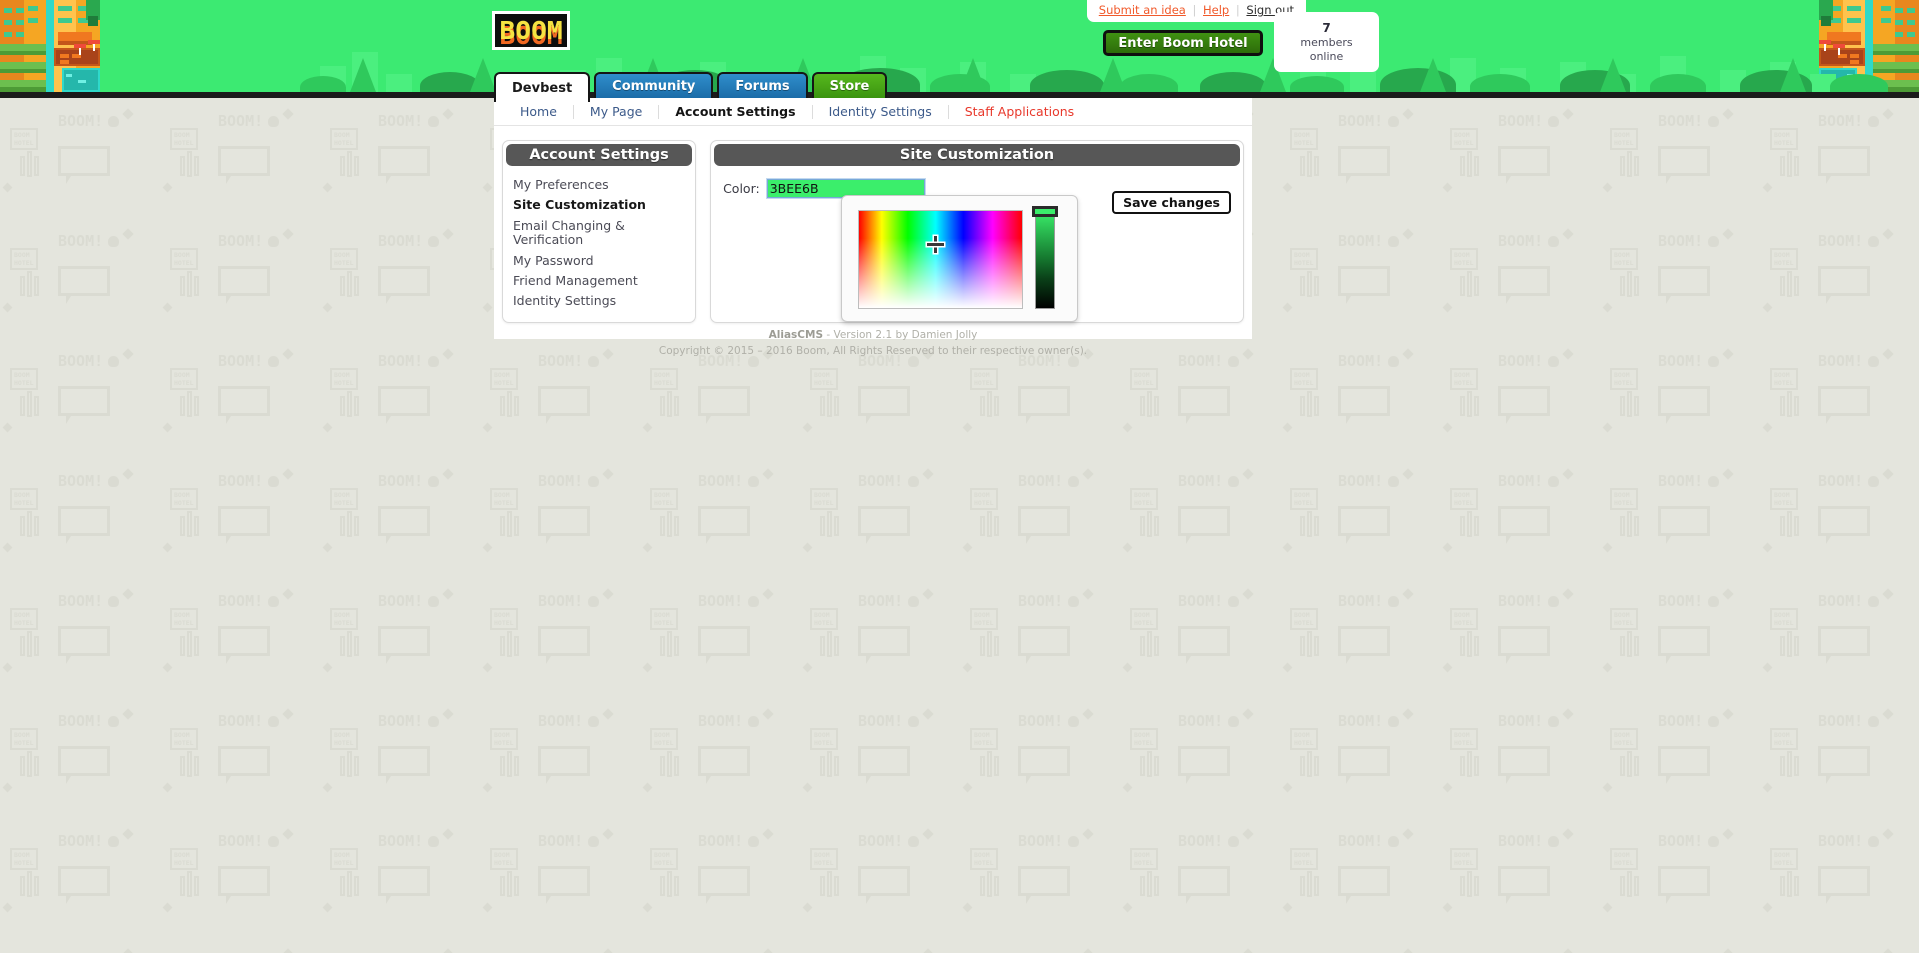  What do you see at coordinates (616, 111) in the screenshot?
I see `subnav-item-my-page: My Page` at bounding box center [616, 111].